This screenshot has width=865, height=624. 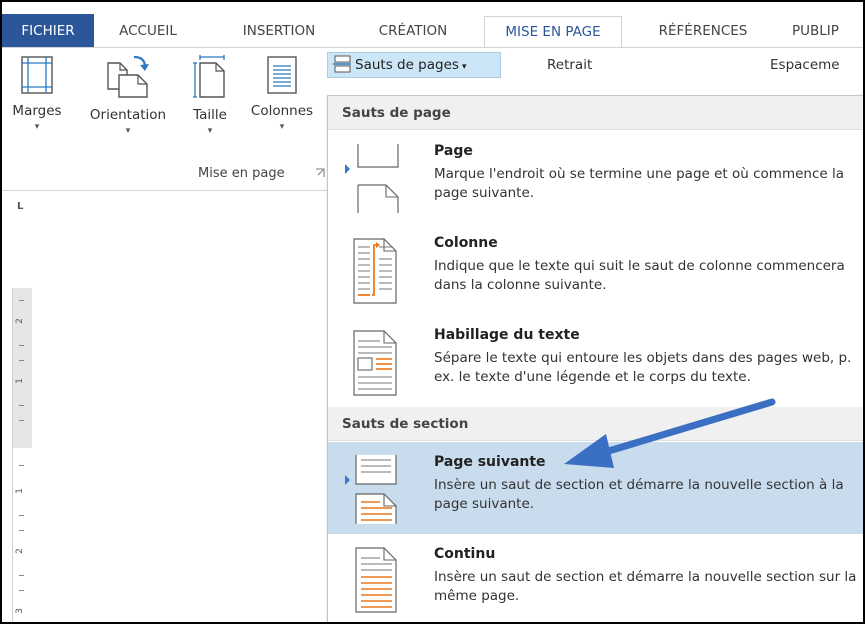 I want to click on orientation-label: Orientation, so click(x=128, y=115).